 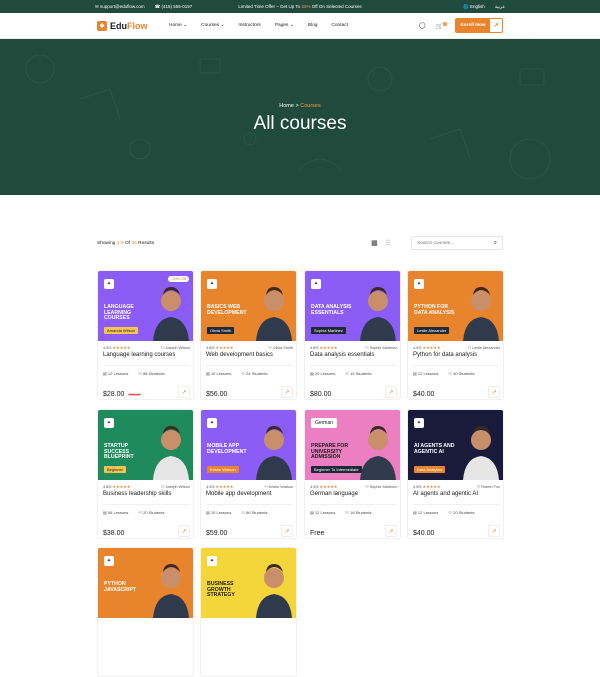 What do you see at coordinates (352, 306) in the screenshot?
I see `course-thumbnail: ✦ Data Analysis Essentials Sophia Martinez` at bounding box center [352, 306].